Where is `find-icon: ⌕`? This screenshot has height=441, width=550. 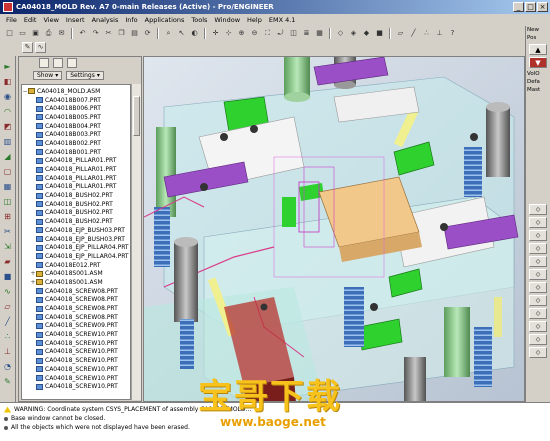 find-icon: ⌕ is located at coordinates (168, 33).